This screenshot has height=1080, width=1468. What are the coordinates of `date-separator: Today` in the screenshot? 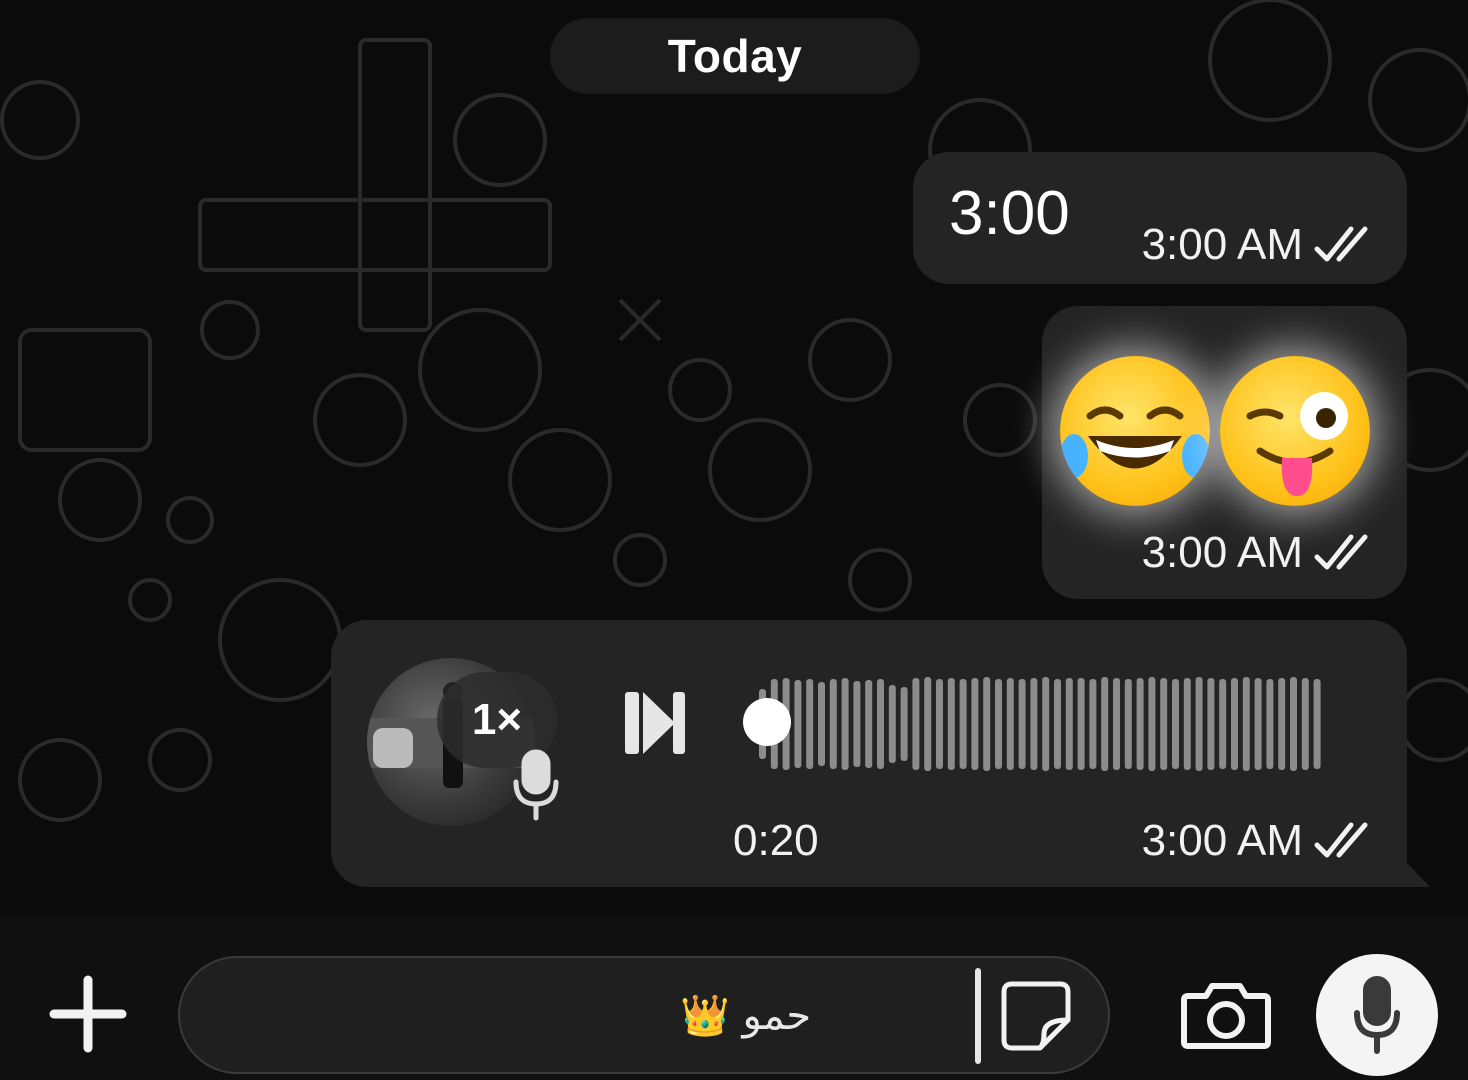 It's located at (735, 56).